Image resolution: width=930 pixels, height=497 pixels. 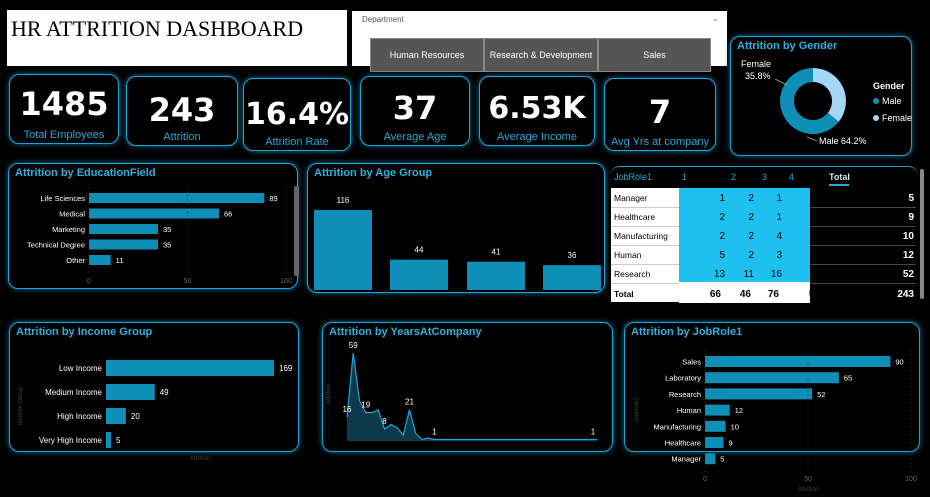 What do you see at coordinates (415, 108) in the screenshot?
I see `kpi-value: 37` at bounding box center [415, 108].